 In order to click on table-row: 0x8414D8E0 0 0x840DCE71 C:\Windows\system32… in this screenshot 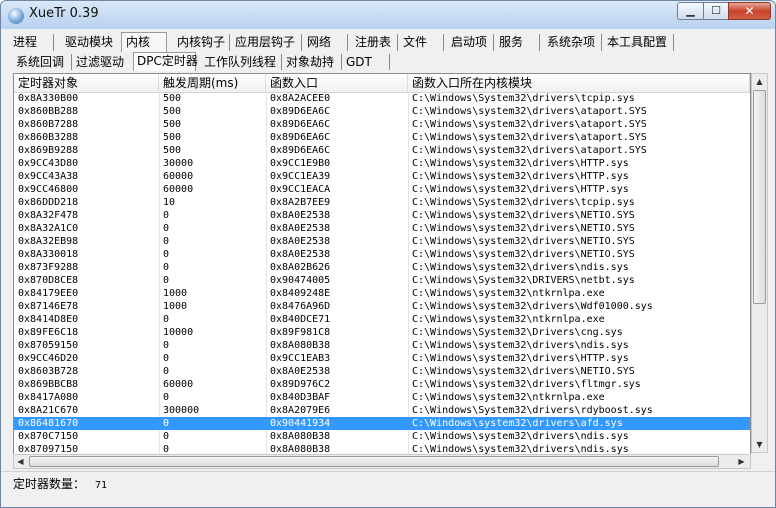, I will do `click(382, 319)`.